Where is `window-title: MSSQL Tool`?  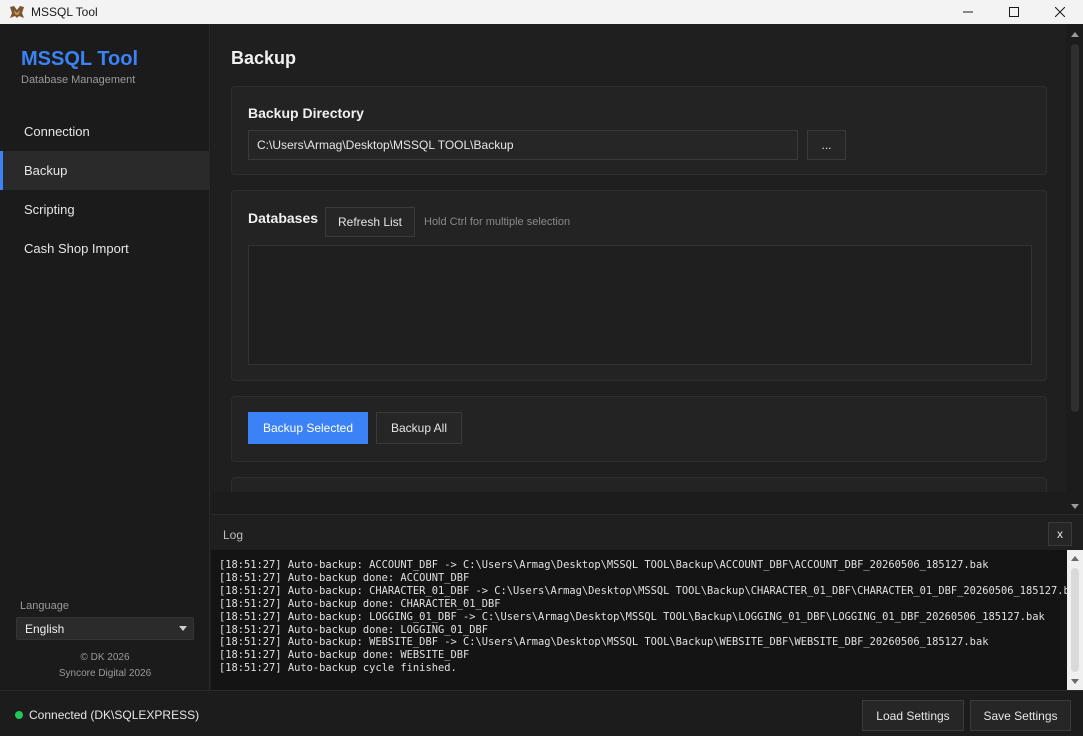 window-title: MSSQL Tool is located at coordinates (64, 12).